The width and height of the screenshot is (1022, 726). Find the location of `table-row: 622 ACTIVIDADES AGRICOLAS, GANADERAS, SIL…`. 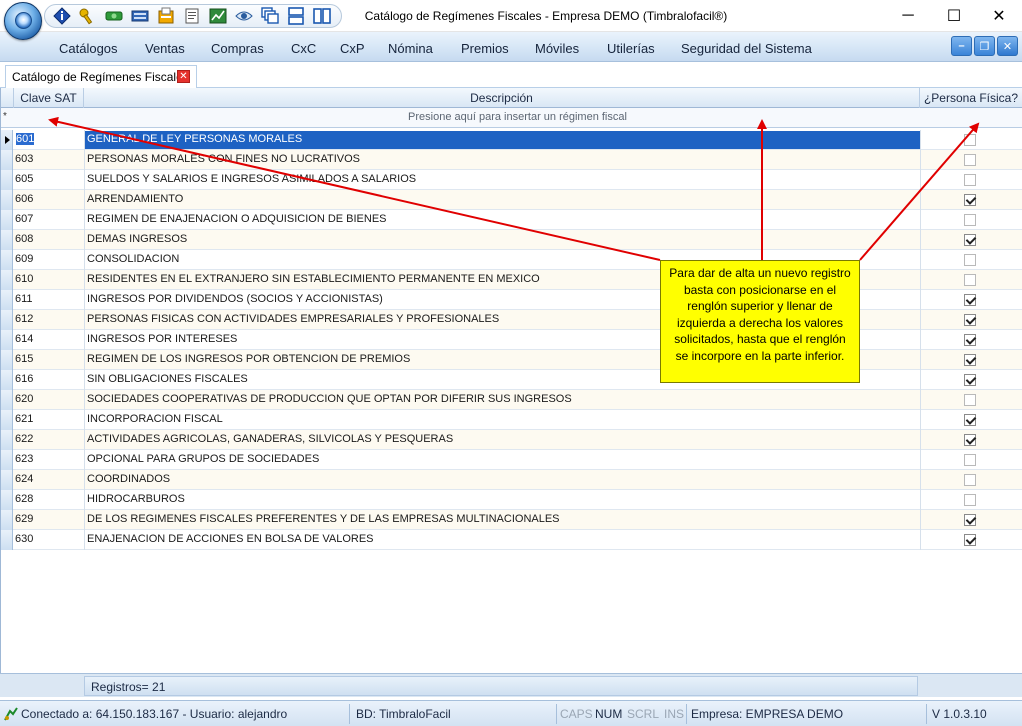

table-row: 622 ACTIVIDADES AGRICOLAS, GANADERAS, SIL… is located at coordinates (511, 440).